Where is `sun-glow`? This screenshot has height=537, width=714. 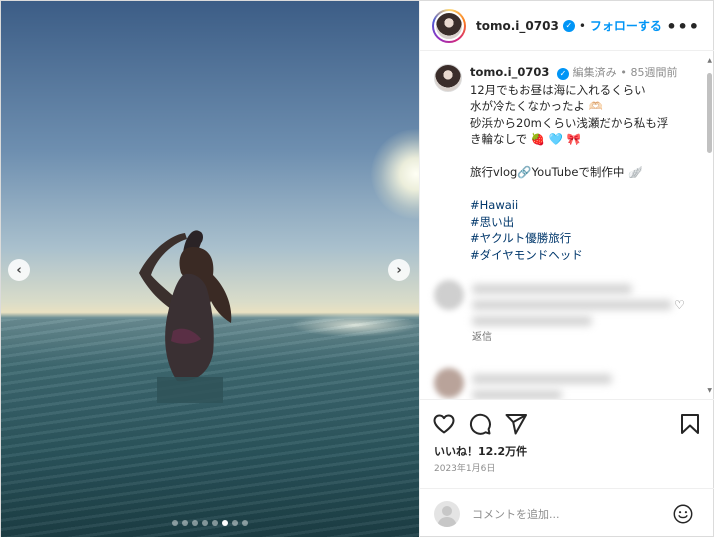
sun-glow is located at coordinates (395, 174).